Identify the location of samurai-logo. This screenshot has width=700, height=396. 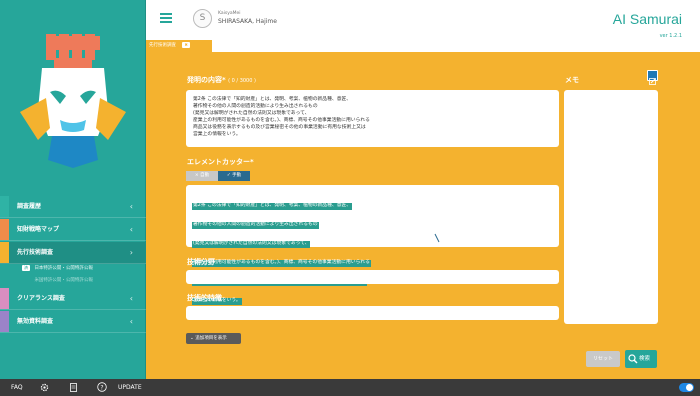
(73, 95).